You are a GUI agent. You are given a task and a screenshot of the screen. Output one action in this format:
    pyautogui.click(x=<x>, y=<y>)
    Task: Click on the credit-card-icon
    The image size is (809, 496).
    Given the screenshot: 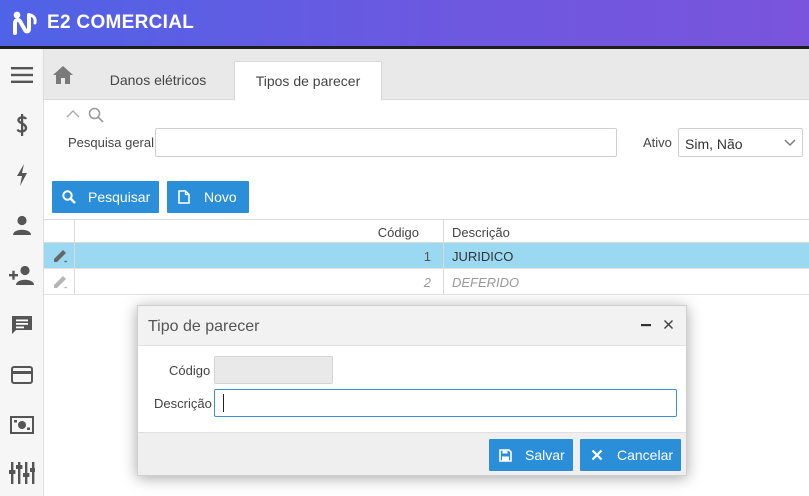 What is the action you would take?
    pyautogui.click(x=22, y=375)
    